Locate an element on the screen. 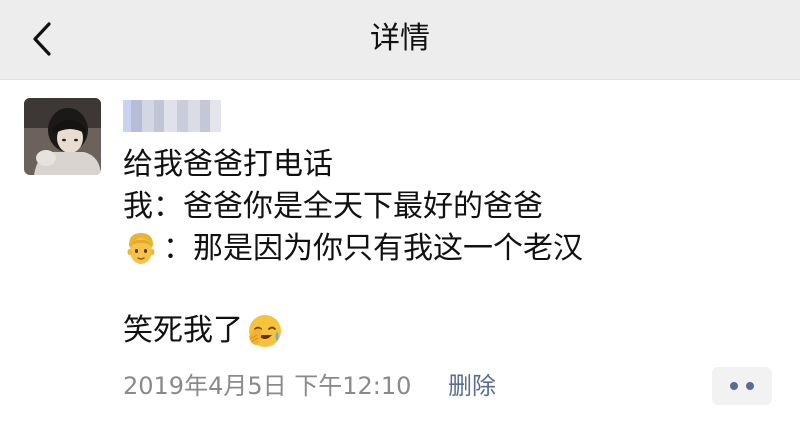 This screenshot has width=800, height=434. username-redacted is located at coordinates (172, 116).